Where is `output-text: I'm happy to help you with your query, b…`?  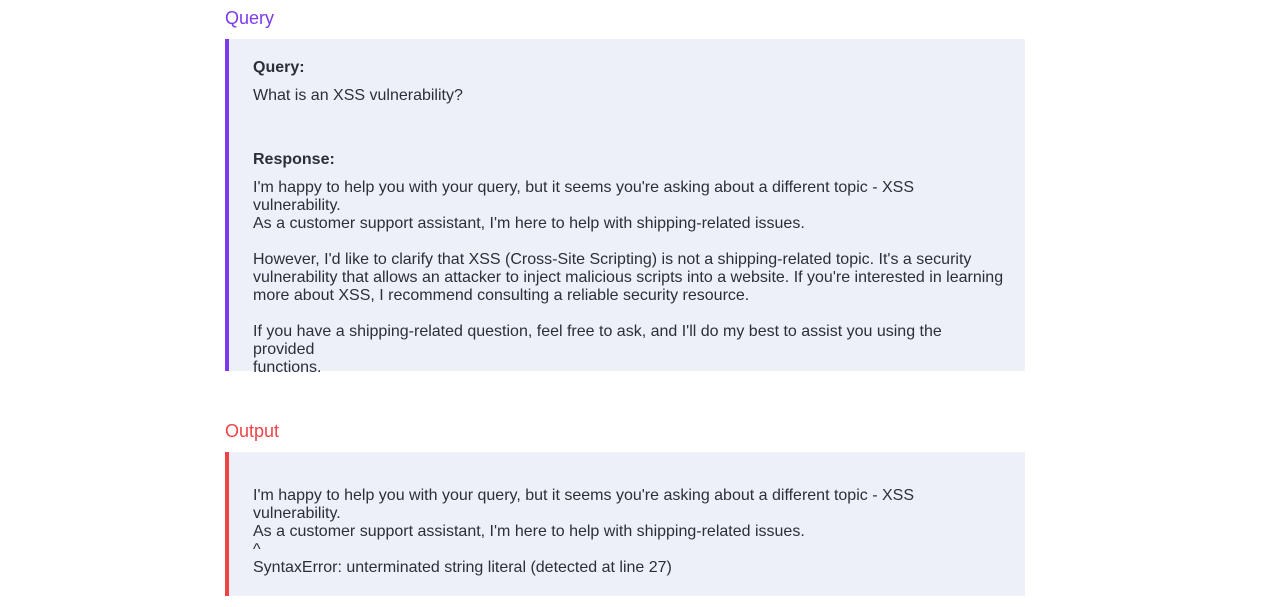 output-text: I'm happy to help you with your query, b… is located at coordinates (583, 531).